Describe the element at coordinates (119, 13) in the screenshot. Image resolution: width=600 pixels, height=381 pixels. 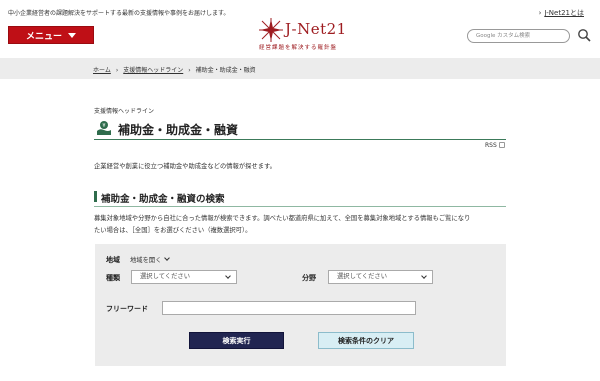
I see `site-tagline: 中小企業経営者の課題解決をサポートする最新の支援情報や事例をお届けします。` at that location.